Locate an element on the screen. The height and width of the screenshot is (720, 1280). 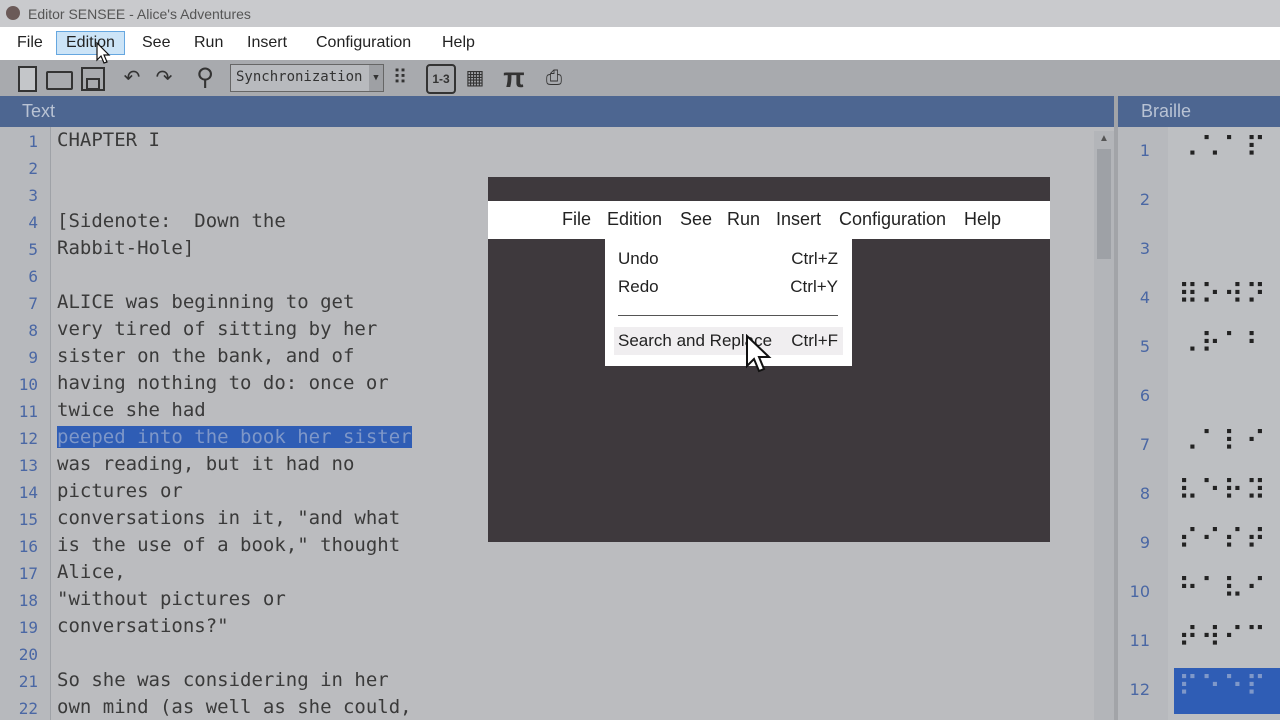
braille-panel-title: Braille is located at coordinates (1166, 111).